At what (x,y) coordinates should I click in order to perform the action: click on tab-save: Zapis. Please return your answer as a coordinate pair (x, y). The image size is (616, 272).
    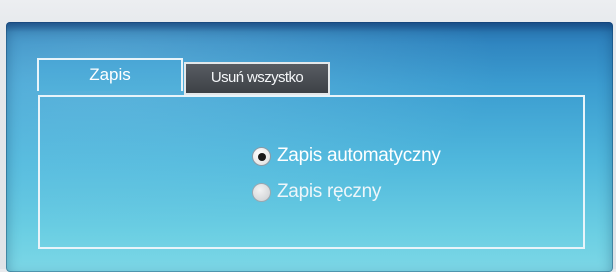
    Looking at the image, I should click on (110, 74).